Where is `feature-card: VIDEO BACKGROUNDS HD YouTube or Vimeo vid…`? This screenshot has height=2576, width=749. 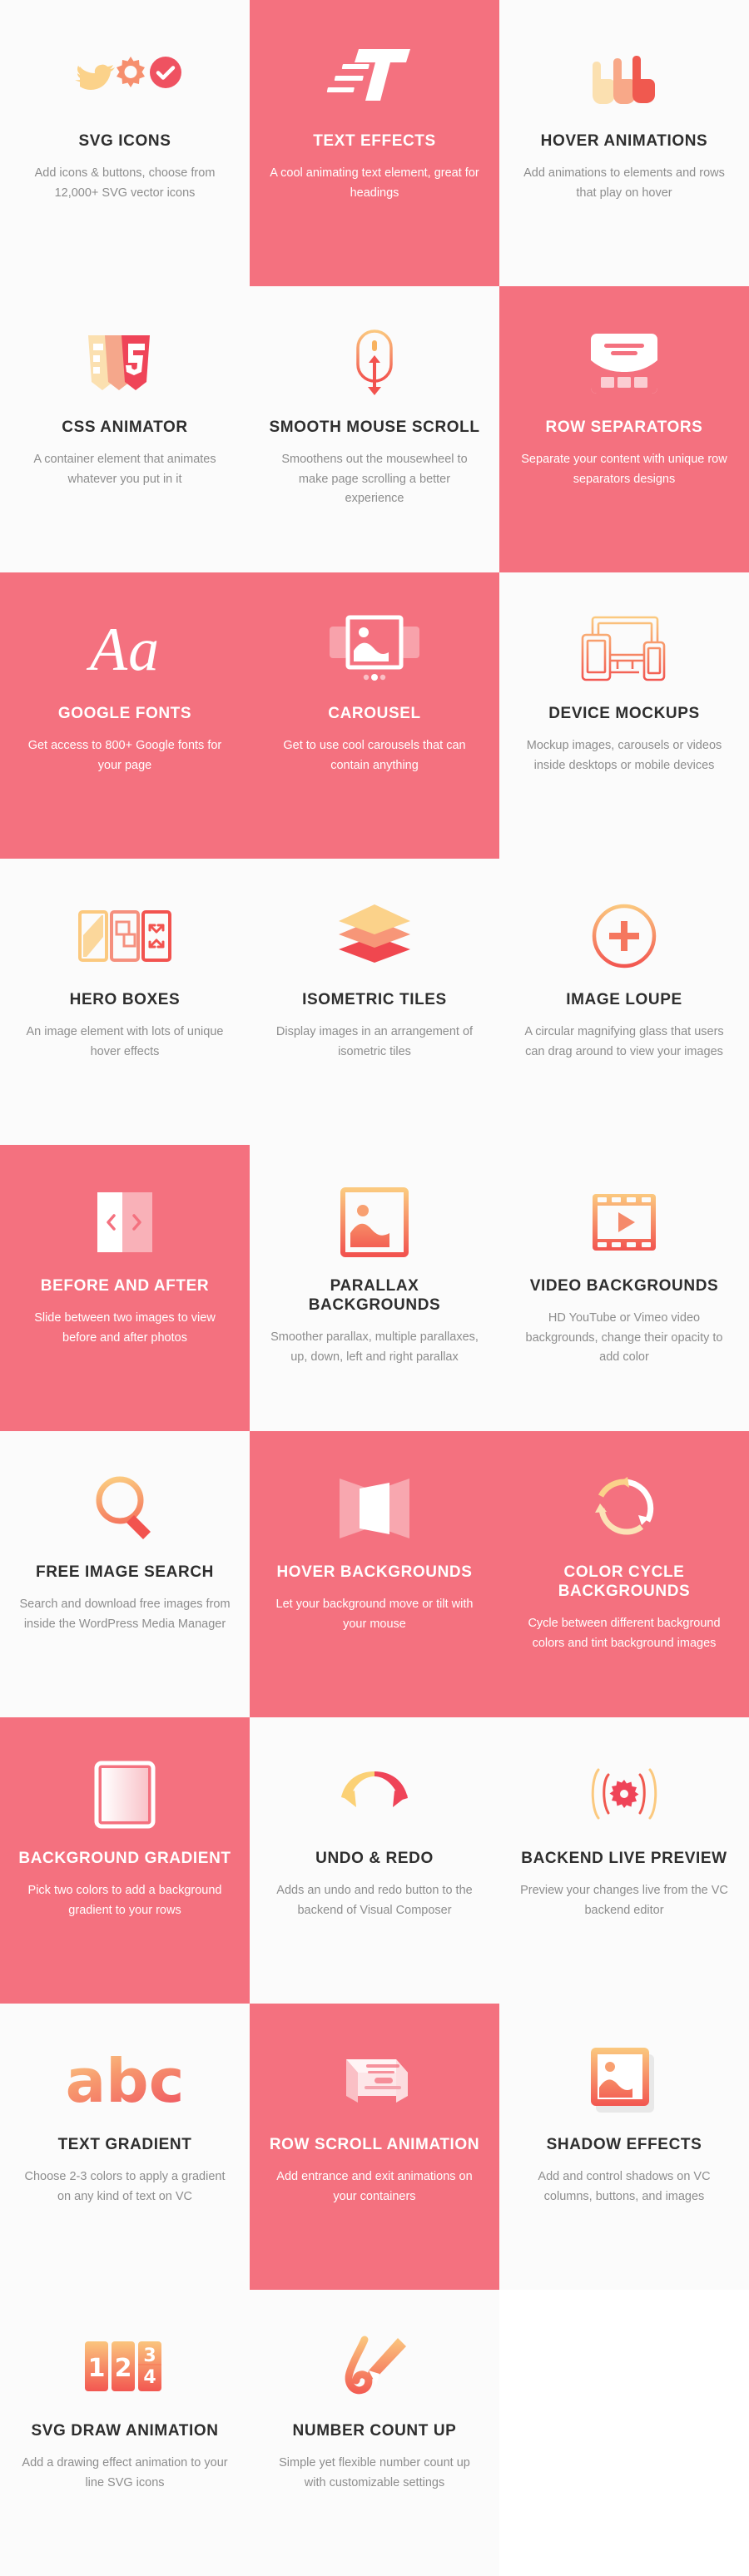
feature-card: VIDEO BACKGROUNDS HD YouTube or Vimeo vid… is located at coordinates (624, 1288).